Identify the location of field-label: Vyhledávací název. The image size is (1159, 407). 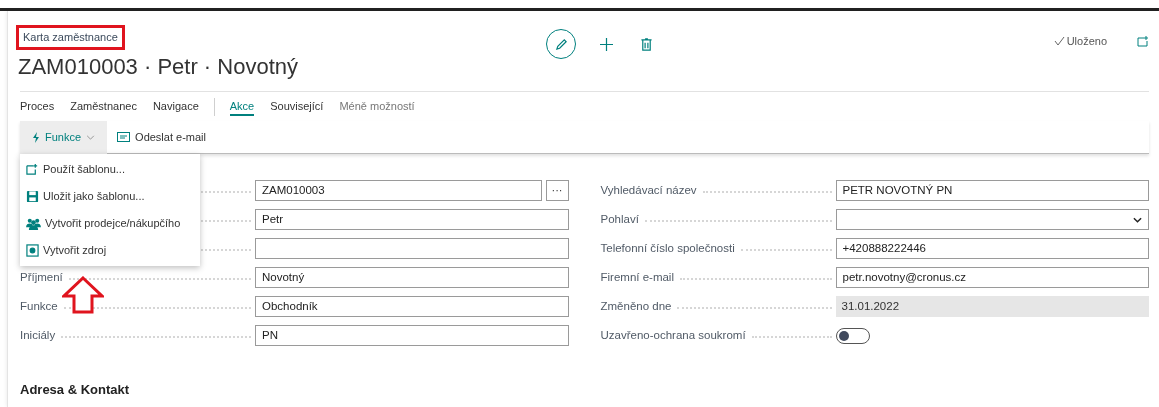
(649, 190).